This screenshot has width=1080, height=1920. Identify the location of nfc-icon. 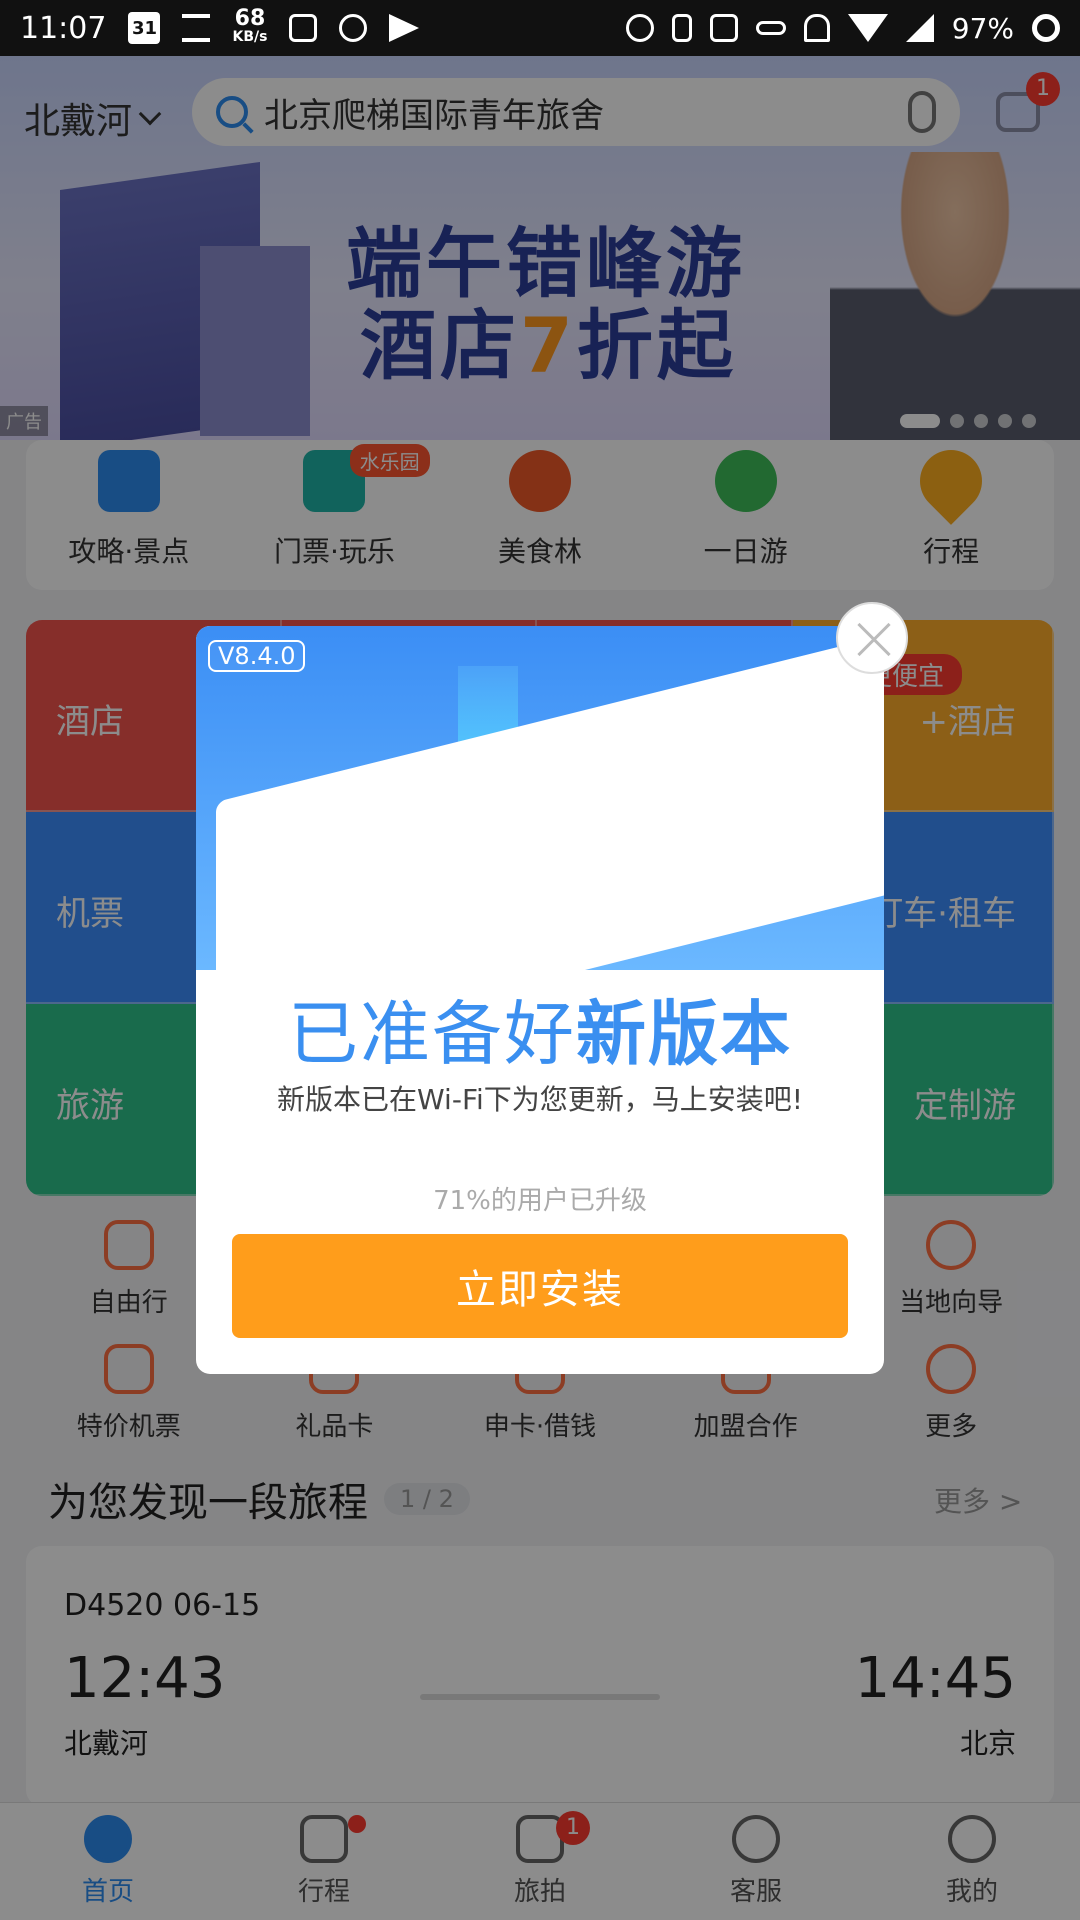
(723, 28).